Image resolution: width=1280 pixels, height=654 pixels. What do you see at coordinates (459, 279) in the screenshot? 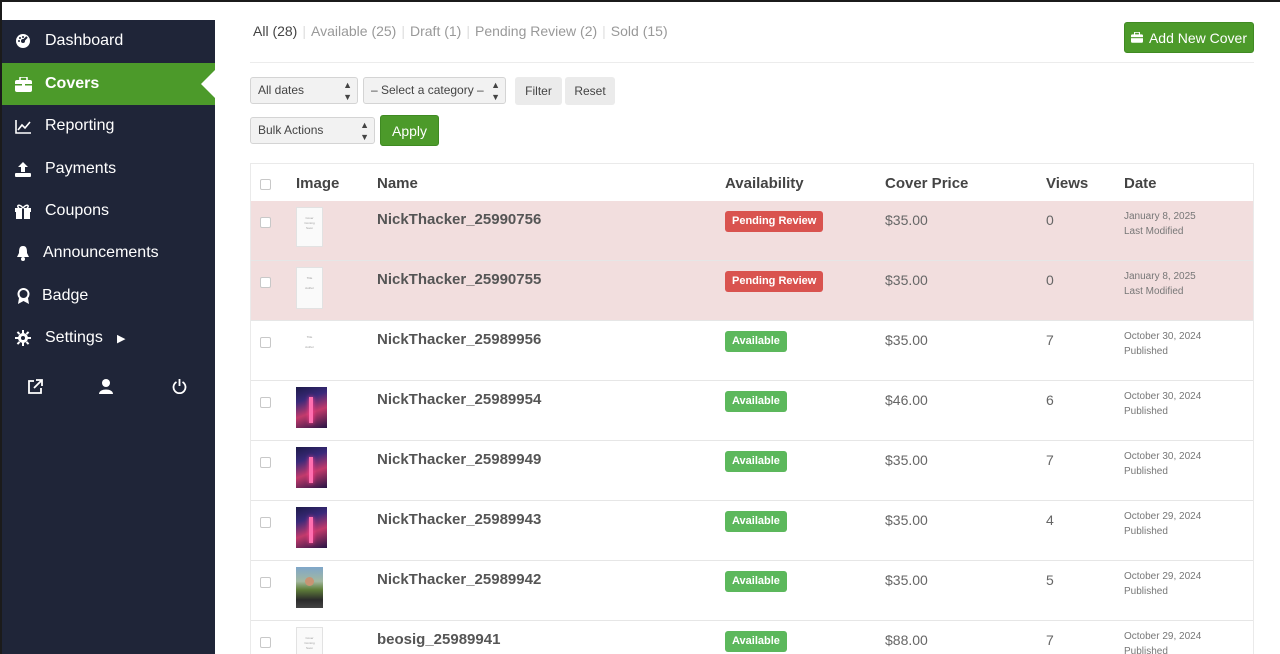
I see `cover-name-link: NickThacker_25990755` at bounding box center [459, 279].